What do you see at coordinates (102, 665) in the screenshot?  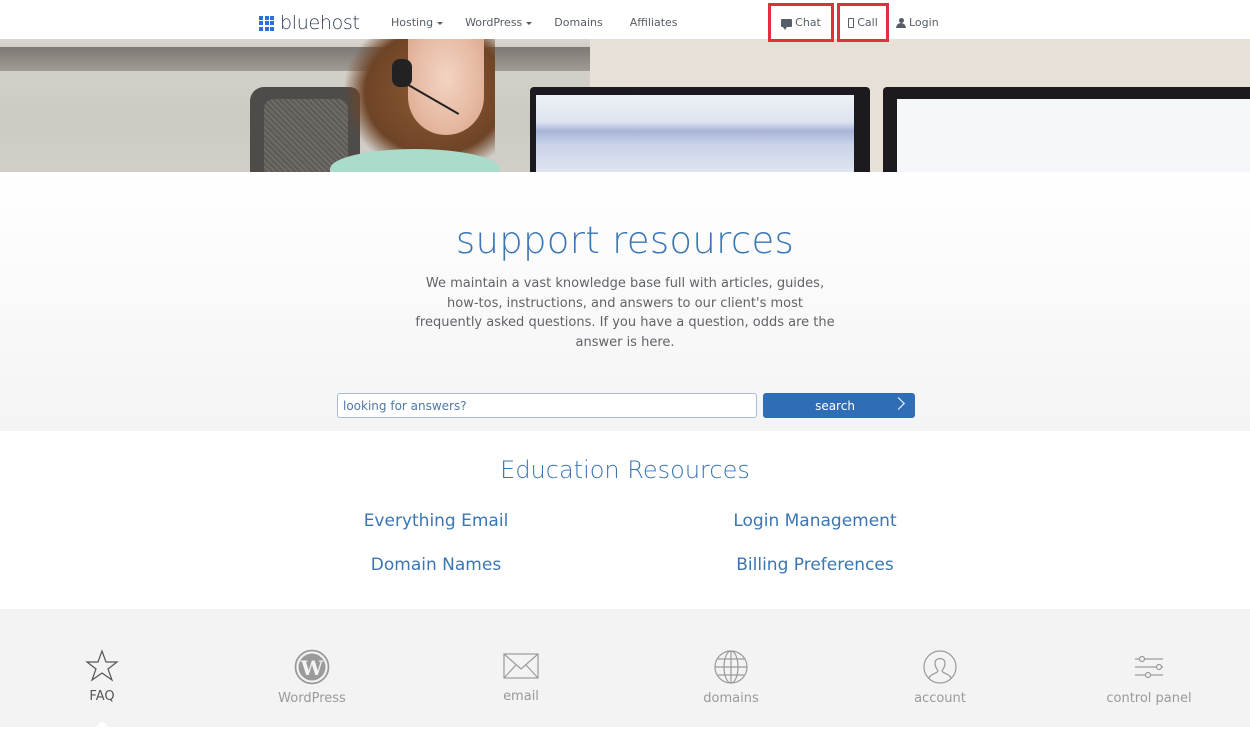 I see `star-icon` at bounding box center [102, 665].